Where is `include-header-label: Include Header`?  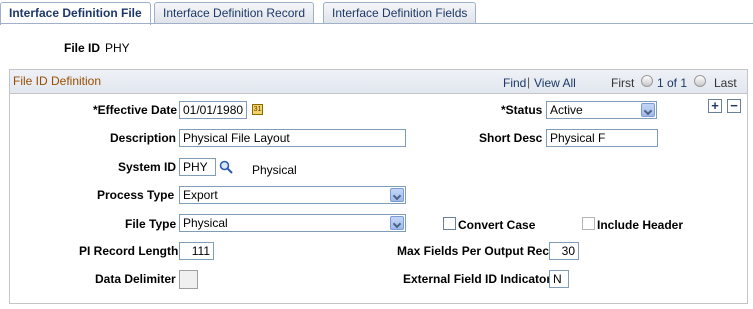 include-header-label: Include Header is located at coordinates (640, 225).